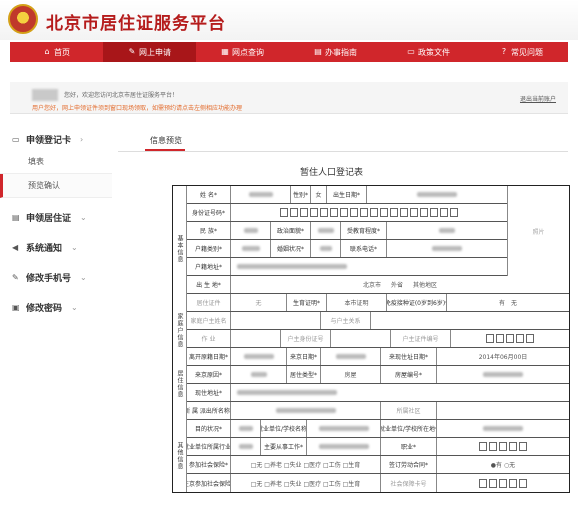 Image resolution: width=578 pixels, height=519 pixels. I want to click on speaker-icon: ◀, so click(15, 247).